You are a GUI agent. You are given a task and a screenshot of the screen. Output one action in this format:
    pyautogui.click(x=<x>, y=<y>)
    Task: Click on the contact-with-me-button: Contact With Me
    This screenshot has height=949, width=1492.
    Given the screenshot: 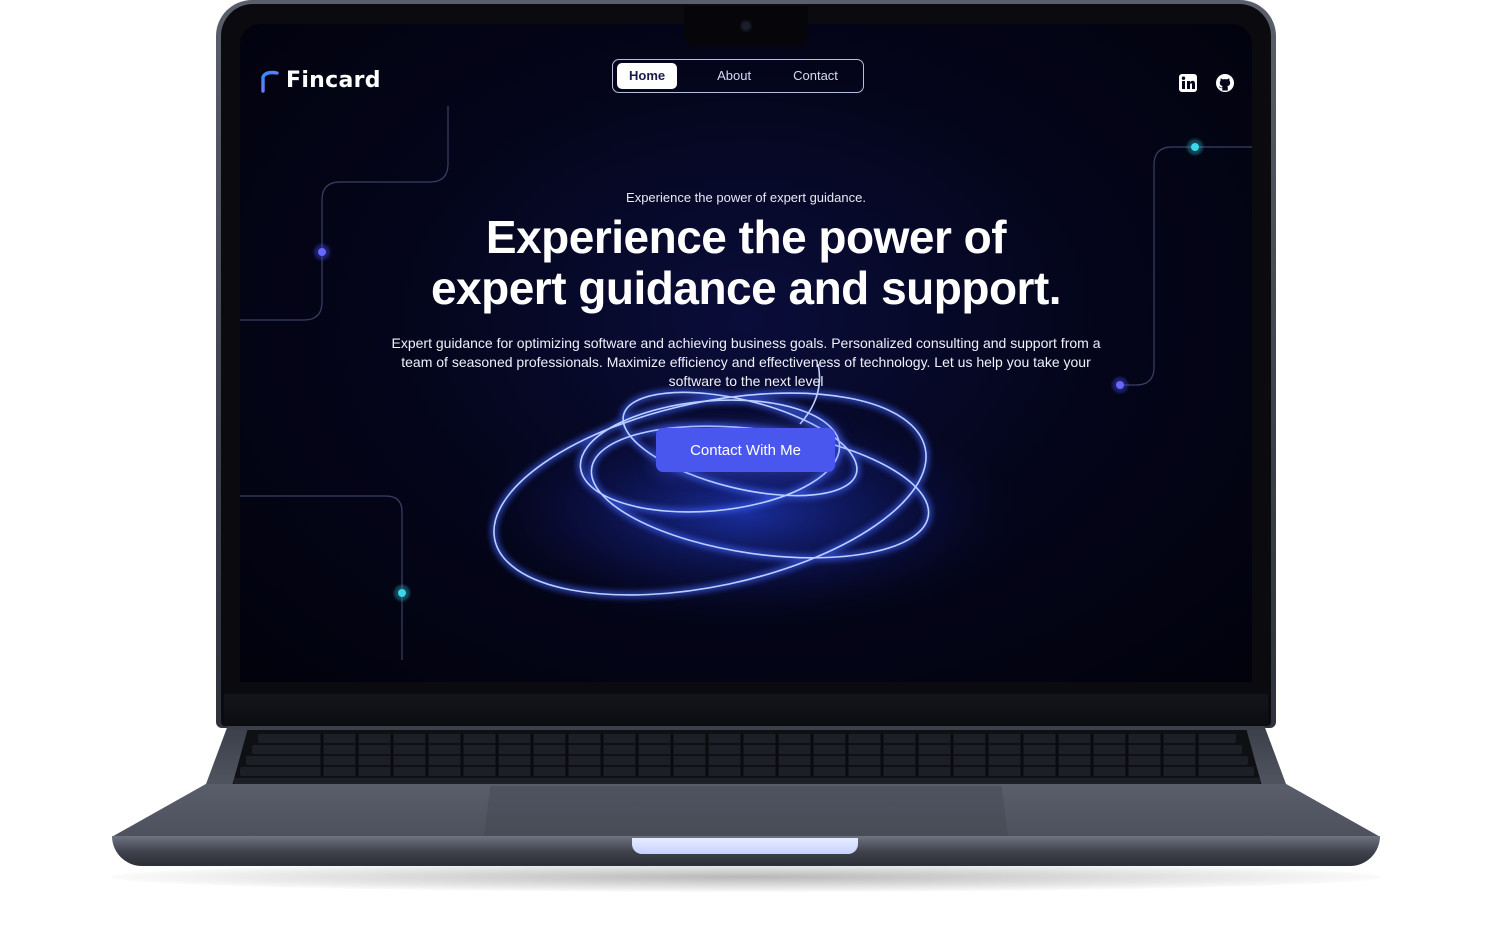 What is the action you would take?
    pyautogui.click(x=745, y=450)
    